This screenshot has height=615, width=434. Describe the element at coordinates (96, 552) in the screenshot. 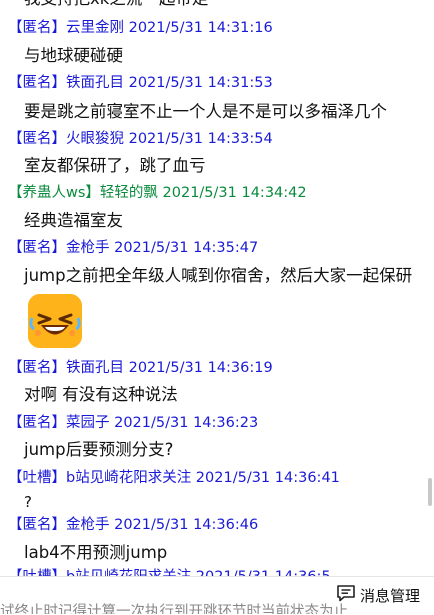

I see `message-text: lab4不用预测jump` at that location.